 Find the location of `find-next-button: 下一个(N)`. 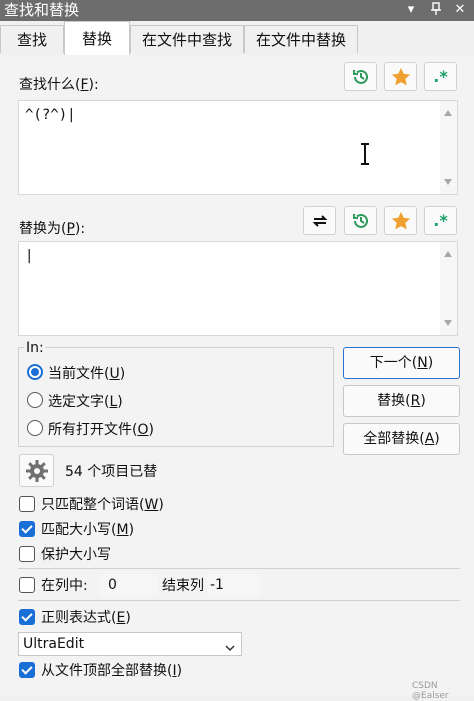

find-next-button: 下一个(N) is located at coordinates (401, 363).